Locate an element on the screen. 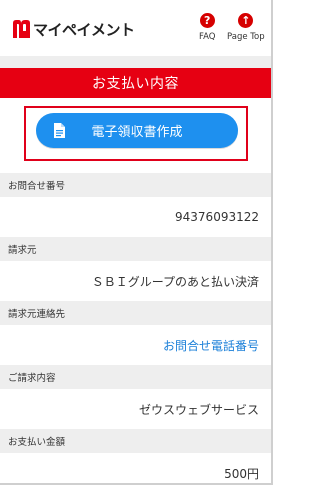 This screenshot has height=485, width=320. faq-button: ? FAQ is located at coordinates (207, 27).